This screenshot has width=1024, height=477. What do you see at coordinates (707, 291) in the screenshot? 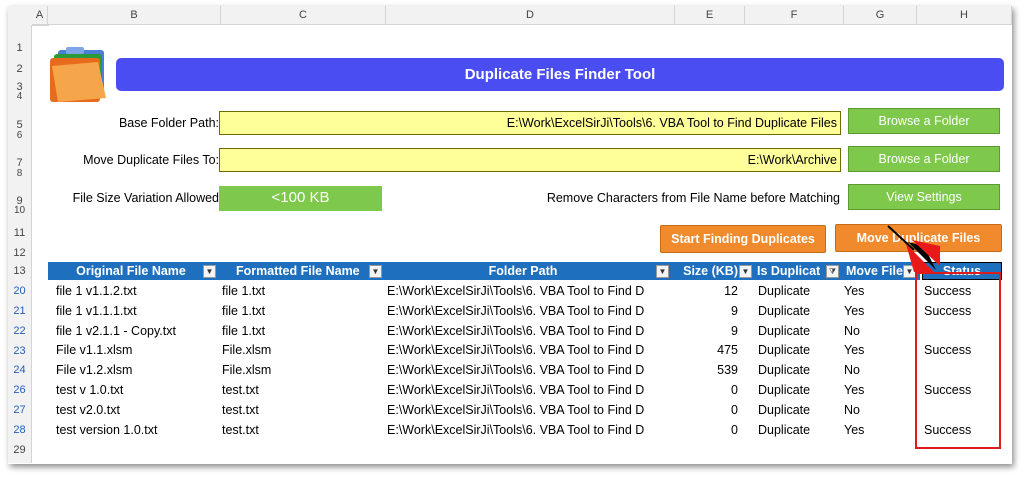
I see `cell-size-kb: 12` at bounding box center [707, 291].